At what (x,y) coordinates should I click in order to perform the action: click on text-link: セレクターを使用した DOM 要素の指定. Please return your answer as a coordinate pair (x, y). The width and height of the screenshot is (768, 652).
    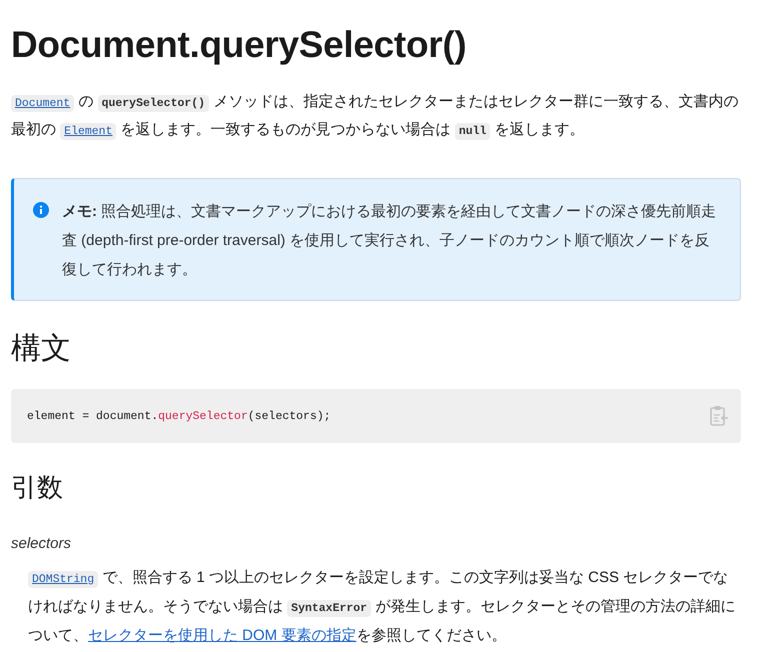
    Looking at the image, I should click on (222, 635).